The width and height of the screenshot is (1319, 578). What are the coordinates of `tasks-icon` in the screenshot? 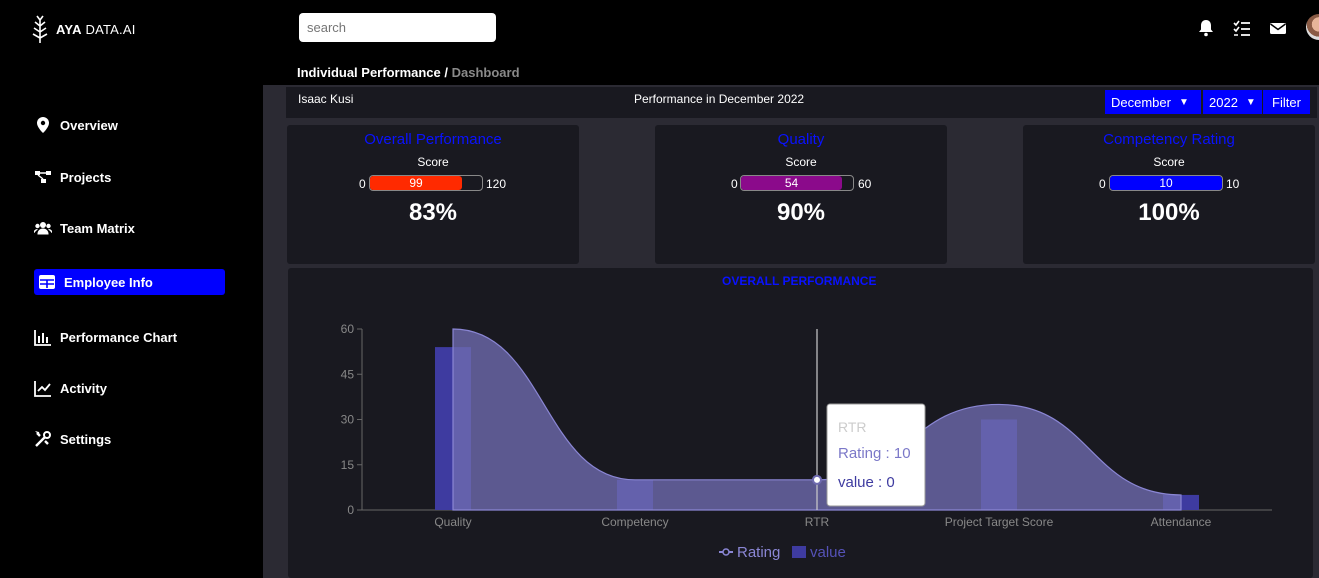 It's located at (1242, 28).